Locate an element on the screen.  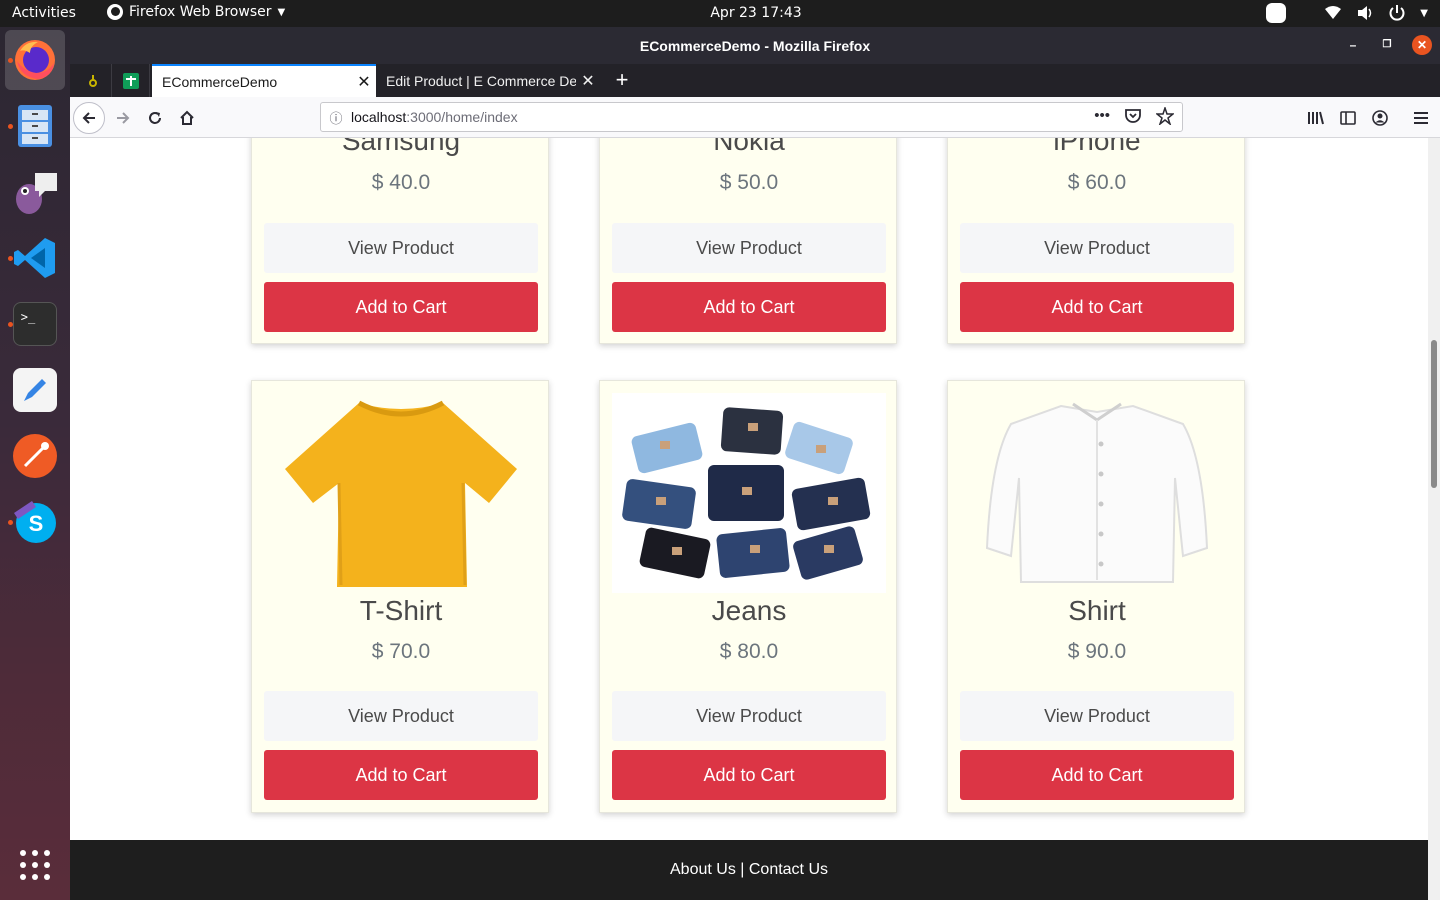
wifi-icon is located at coordinates (1333, 12).